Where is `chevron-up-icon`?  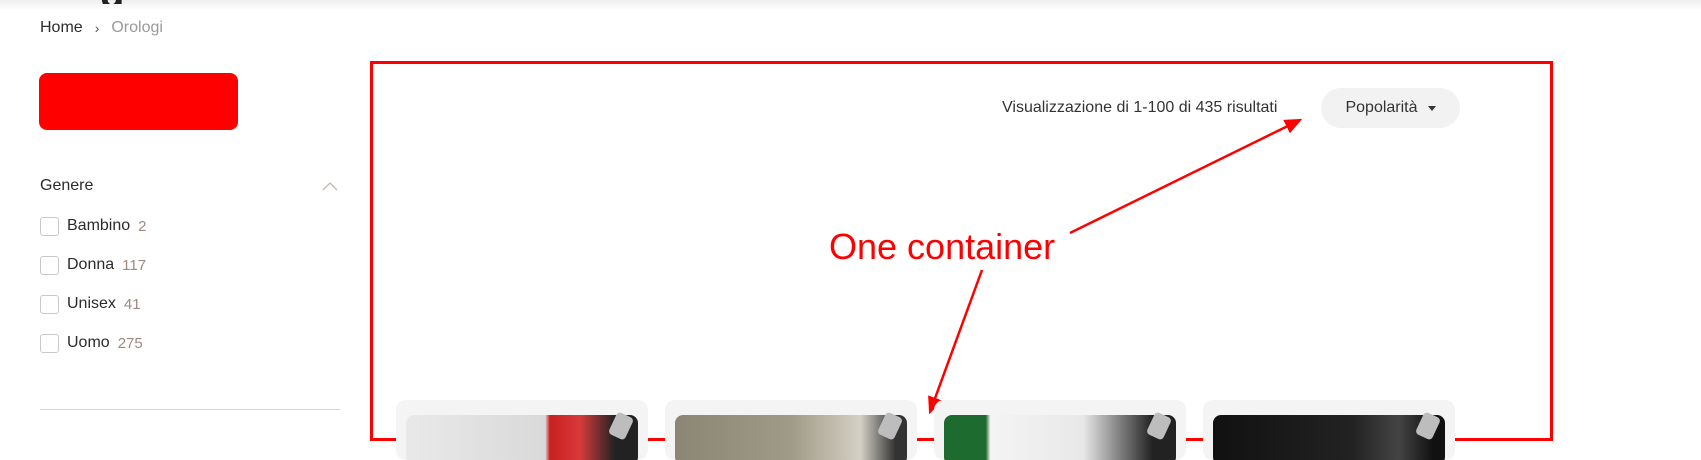 chevron-up-icon is located at coordinates (330, 186).